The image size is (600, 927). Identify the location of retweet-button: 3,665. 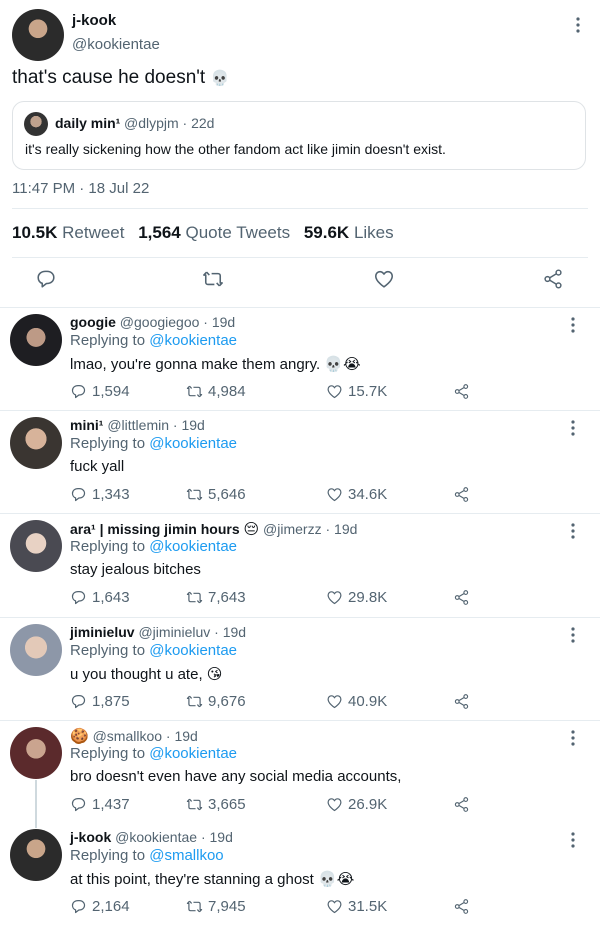
(216, 804).